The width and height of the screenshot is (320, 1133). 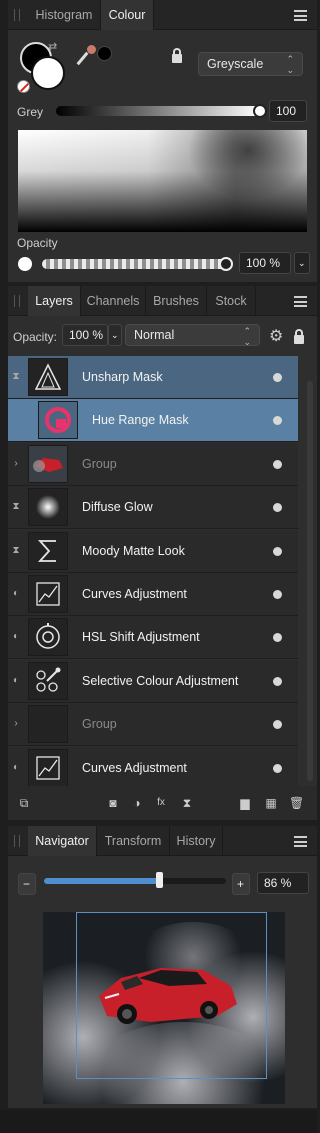 What do you see at coordinates (271, 803) in the screenshot?
I see `add-pixel-layer-icon: ▦` at bounding box center [271, 803].